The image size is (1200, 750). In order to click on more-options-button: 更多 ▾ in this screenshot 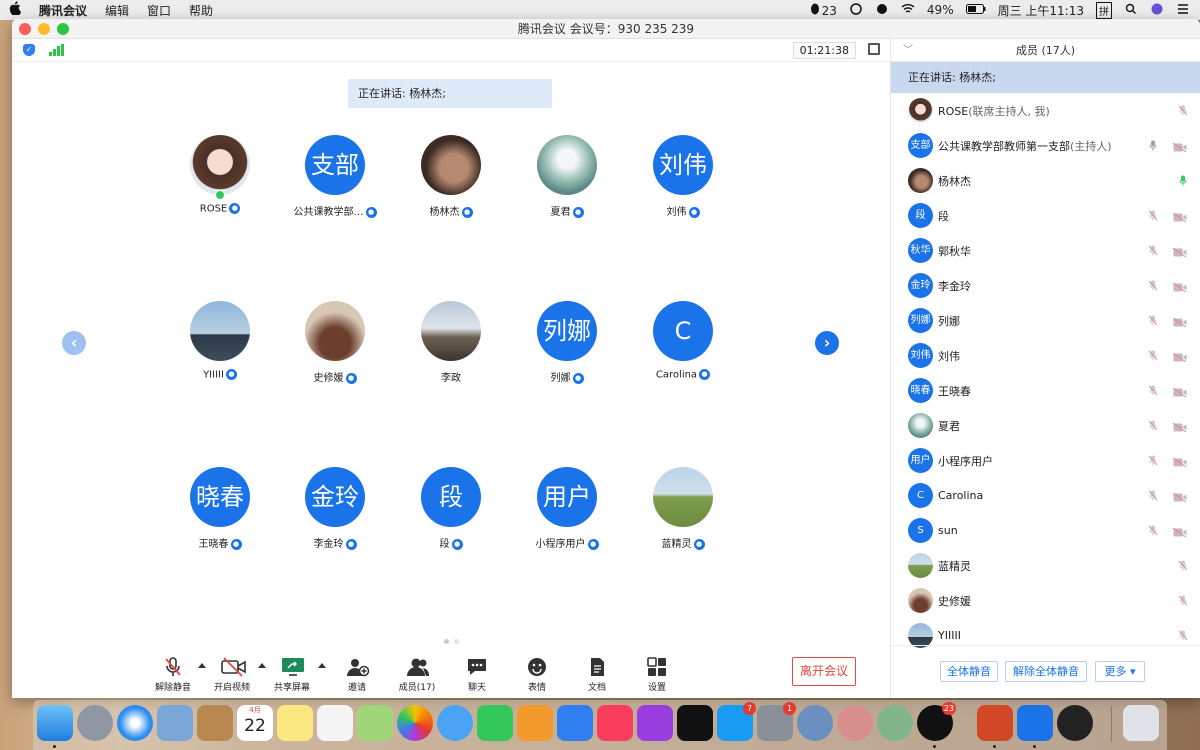, I will do `click(1120, 671)`.